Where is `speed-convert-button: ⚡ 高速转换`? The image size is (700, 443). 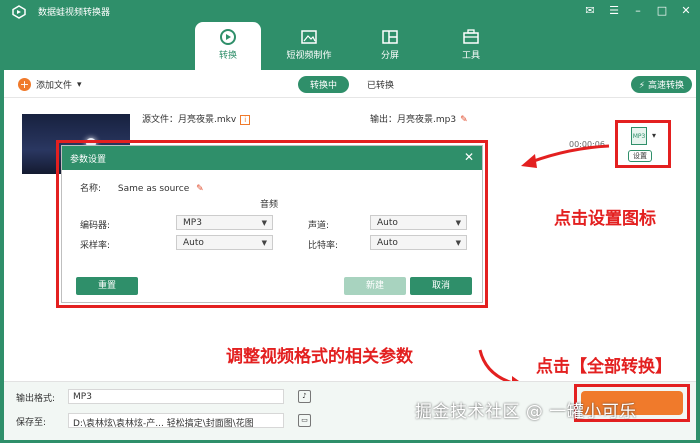 speed-convert-button: ⚡ 高速转换 is located at coordinates (661, 84).